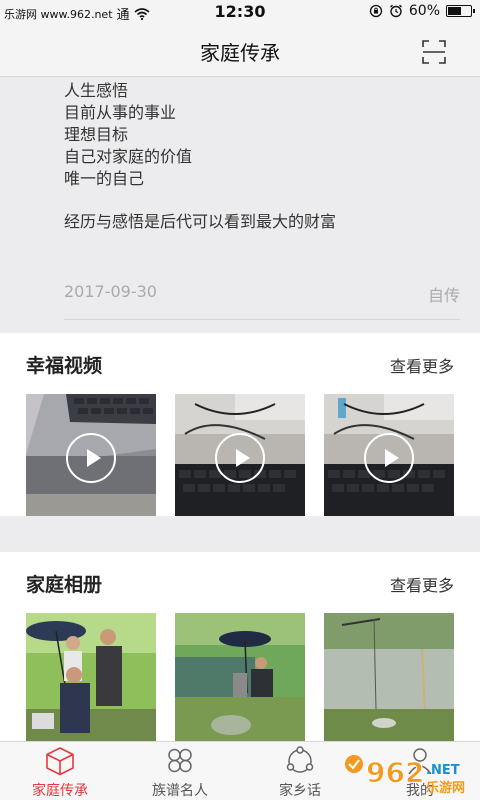  What do you see at coordinates (96, 134) in the screenshot?
I see `bio-topic: 理想目标` at bounding box center [96, 134].